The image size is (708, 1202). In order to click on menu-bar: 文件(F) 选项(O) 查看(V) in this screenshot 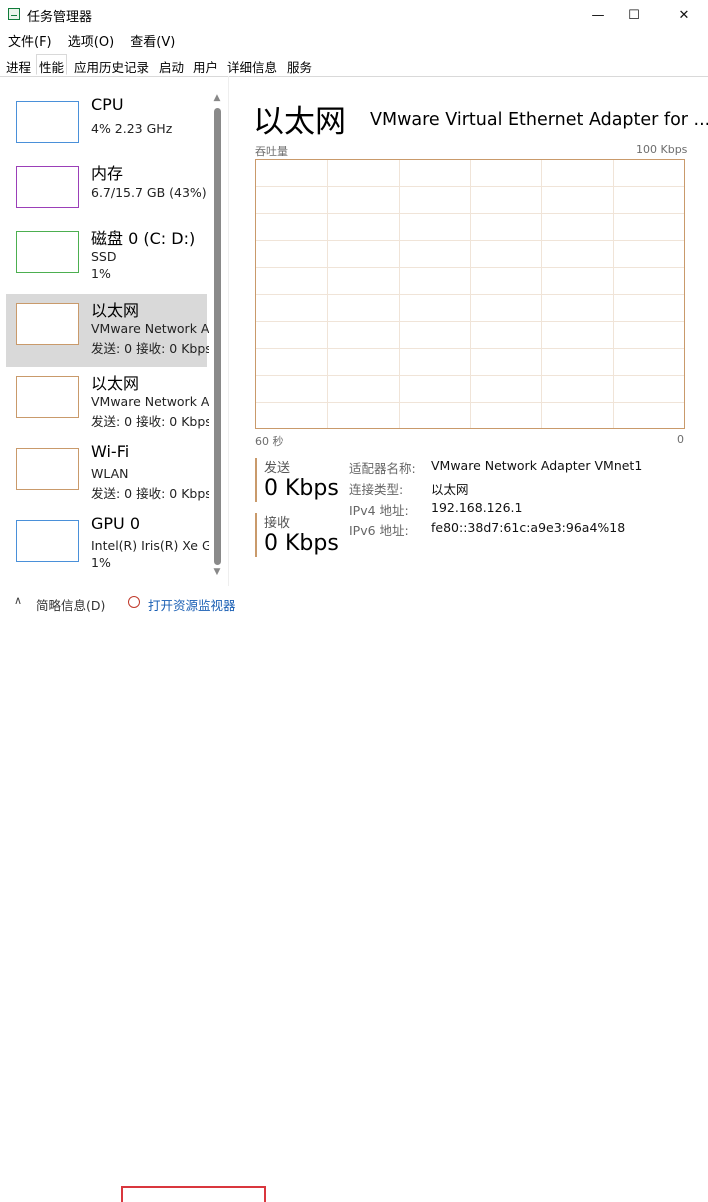, I will do `click(89, 41)`.